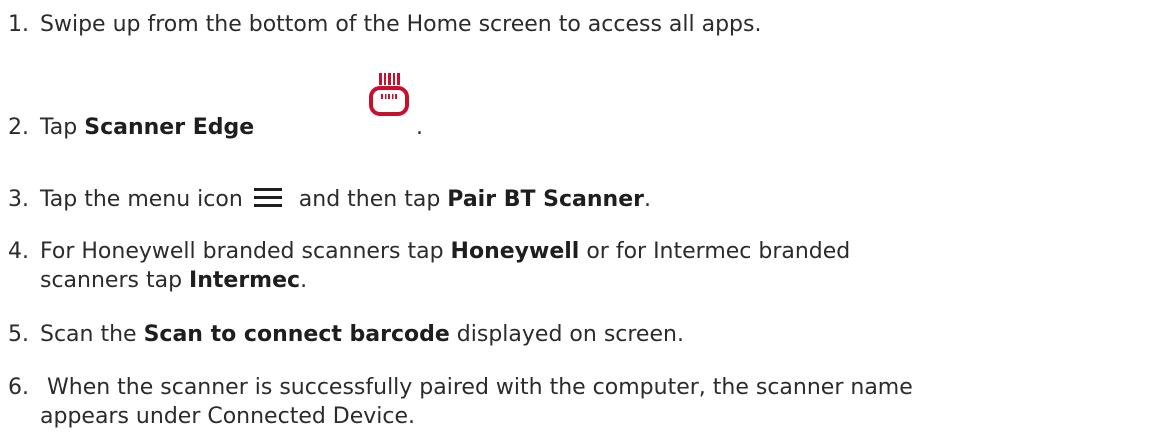  Describe the element at coordinates (566, 334) in the screenshot. I see `step-text-post: displayed on screen.` at that location.